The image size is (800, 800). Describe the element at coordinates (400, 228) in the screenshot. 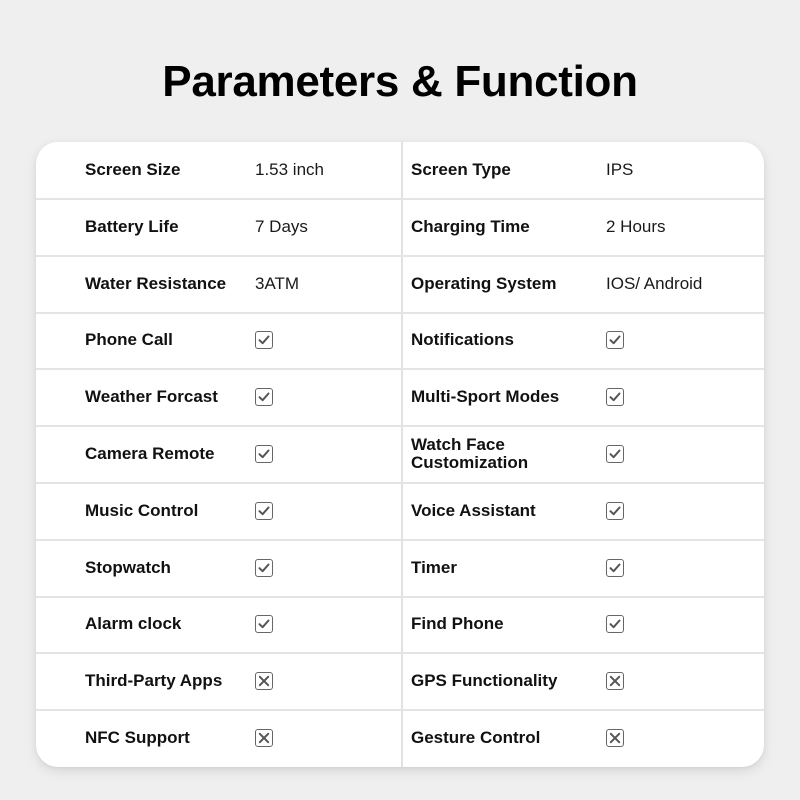

I see `table-row: Battery Life 7 Days Charging Time 2 Hours` at that location.